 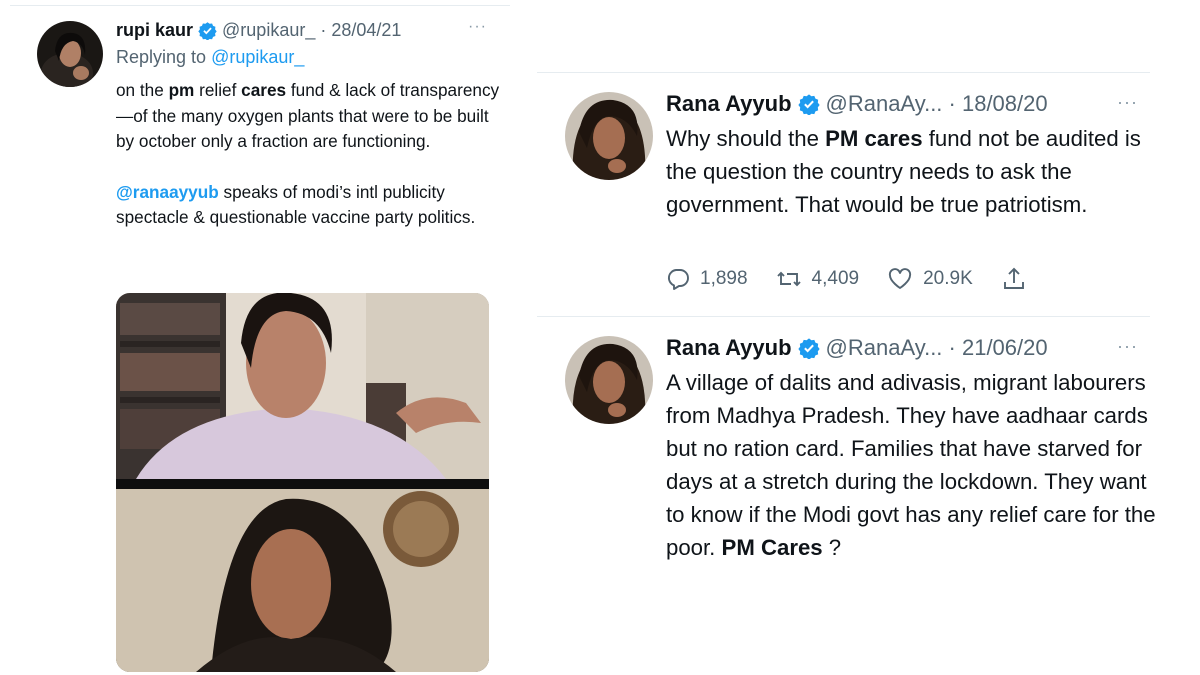 I want to click on retweet-icon, so click(x=788, y=279).